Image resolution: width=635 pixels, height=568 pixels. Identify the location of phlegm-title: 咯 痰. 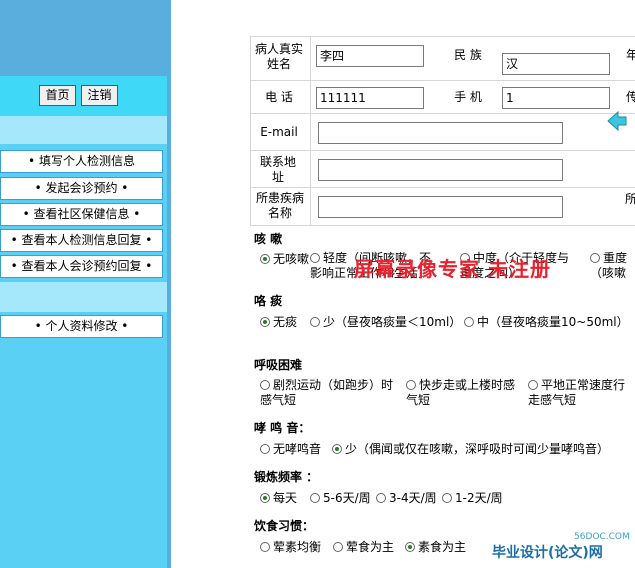
(268, 301).